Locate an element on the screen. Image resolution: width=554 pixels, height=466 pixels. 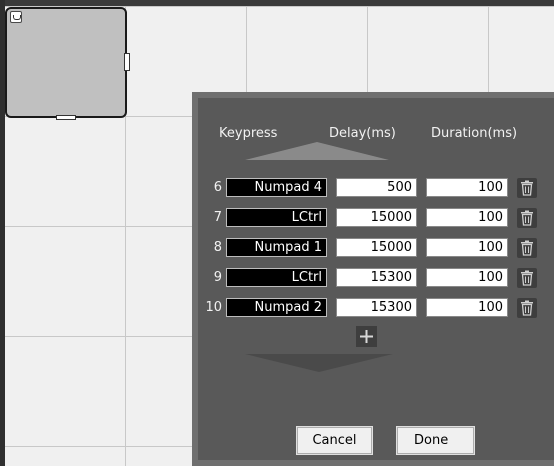
delay-field: 500 is located at coordinates (376, 187).